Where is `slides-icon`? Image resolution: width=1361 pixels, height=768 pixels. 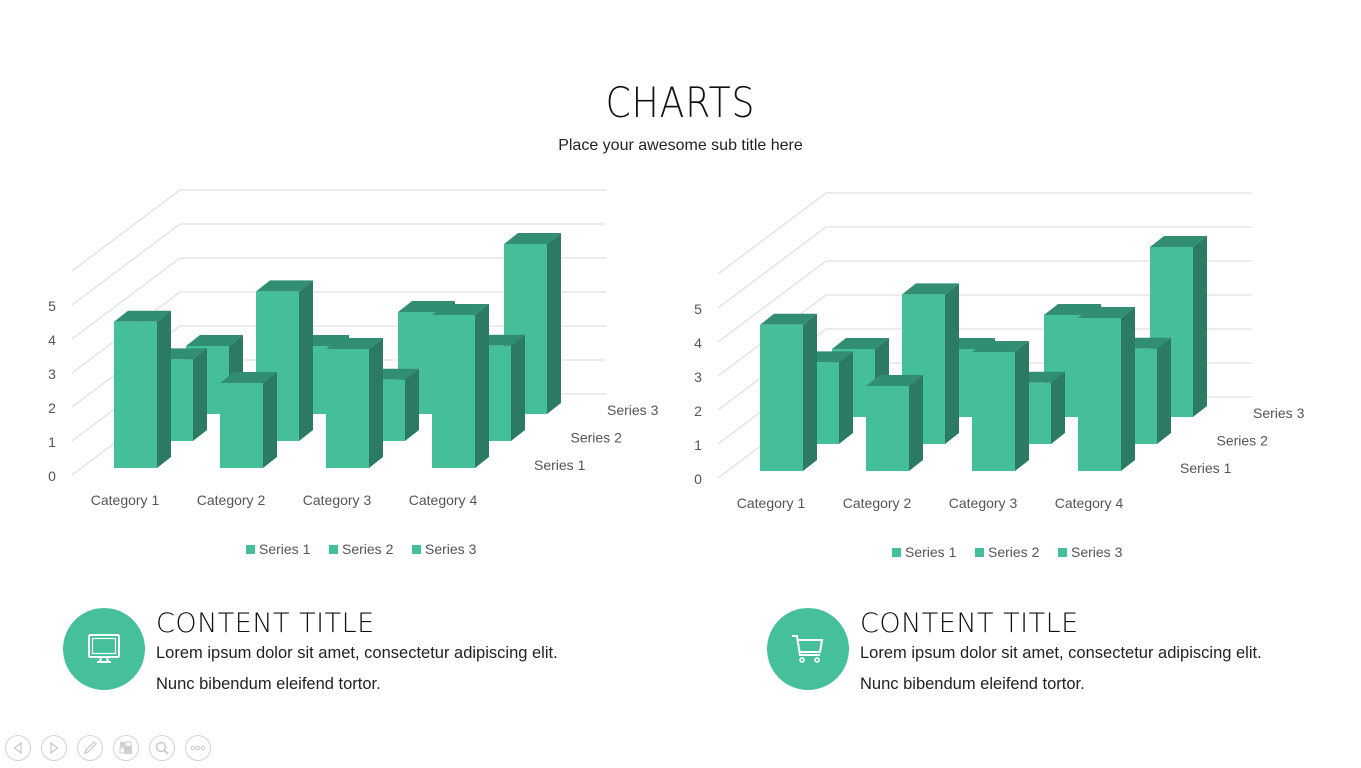 slides-icon is located at coordinates (125, 747).